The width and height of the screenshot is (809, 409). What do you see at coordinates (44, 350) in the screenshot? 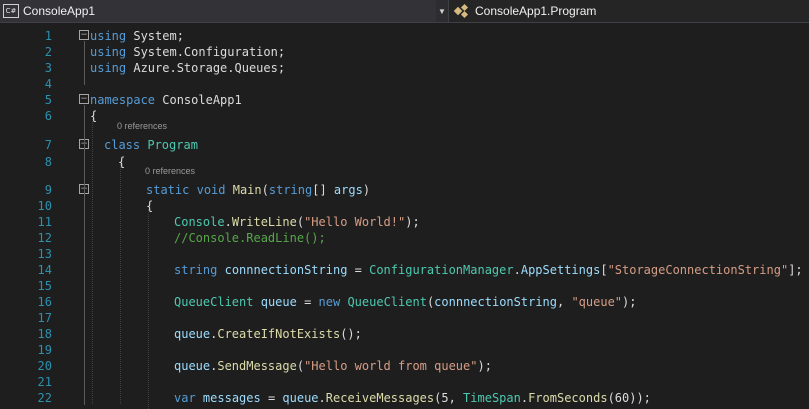
I see `line-number: 19` at bounding box center [44, 350].